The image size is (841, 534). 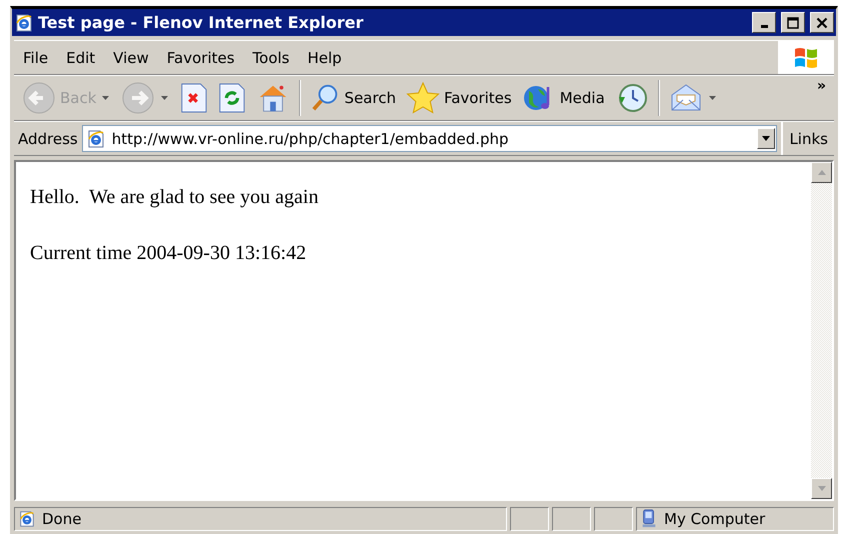 What do you see at coordinates (24, 22) in the screenshot?
I see `browser-icon` at bounding box center [24, 22].